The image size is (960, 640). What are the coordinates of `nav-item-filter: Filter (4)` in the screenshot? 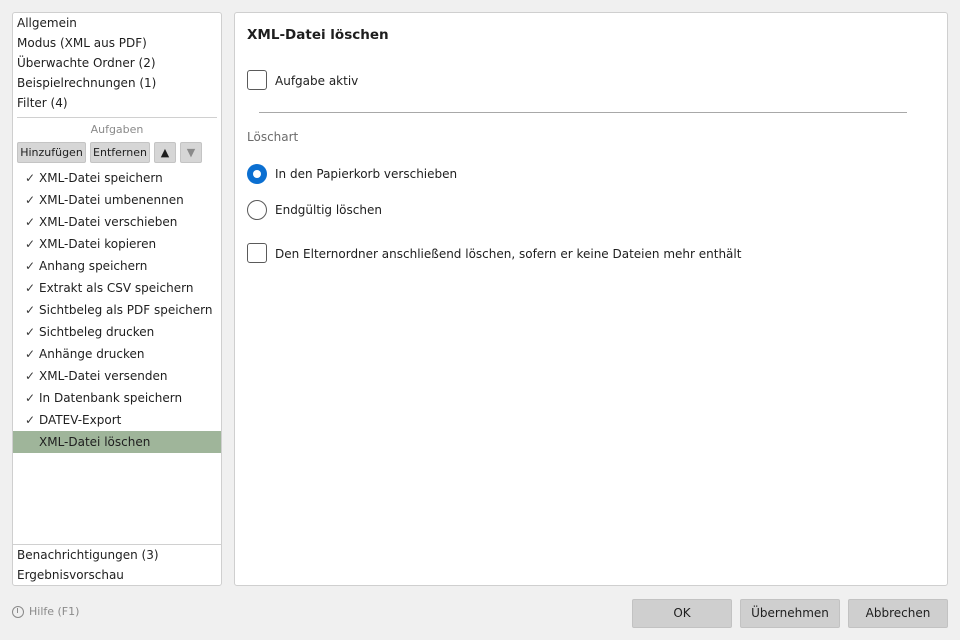 It's located at (42, 103).